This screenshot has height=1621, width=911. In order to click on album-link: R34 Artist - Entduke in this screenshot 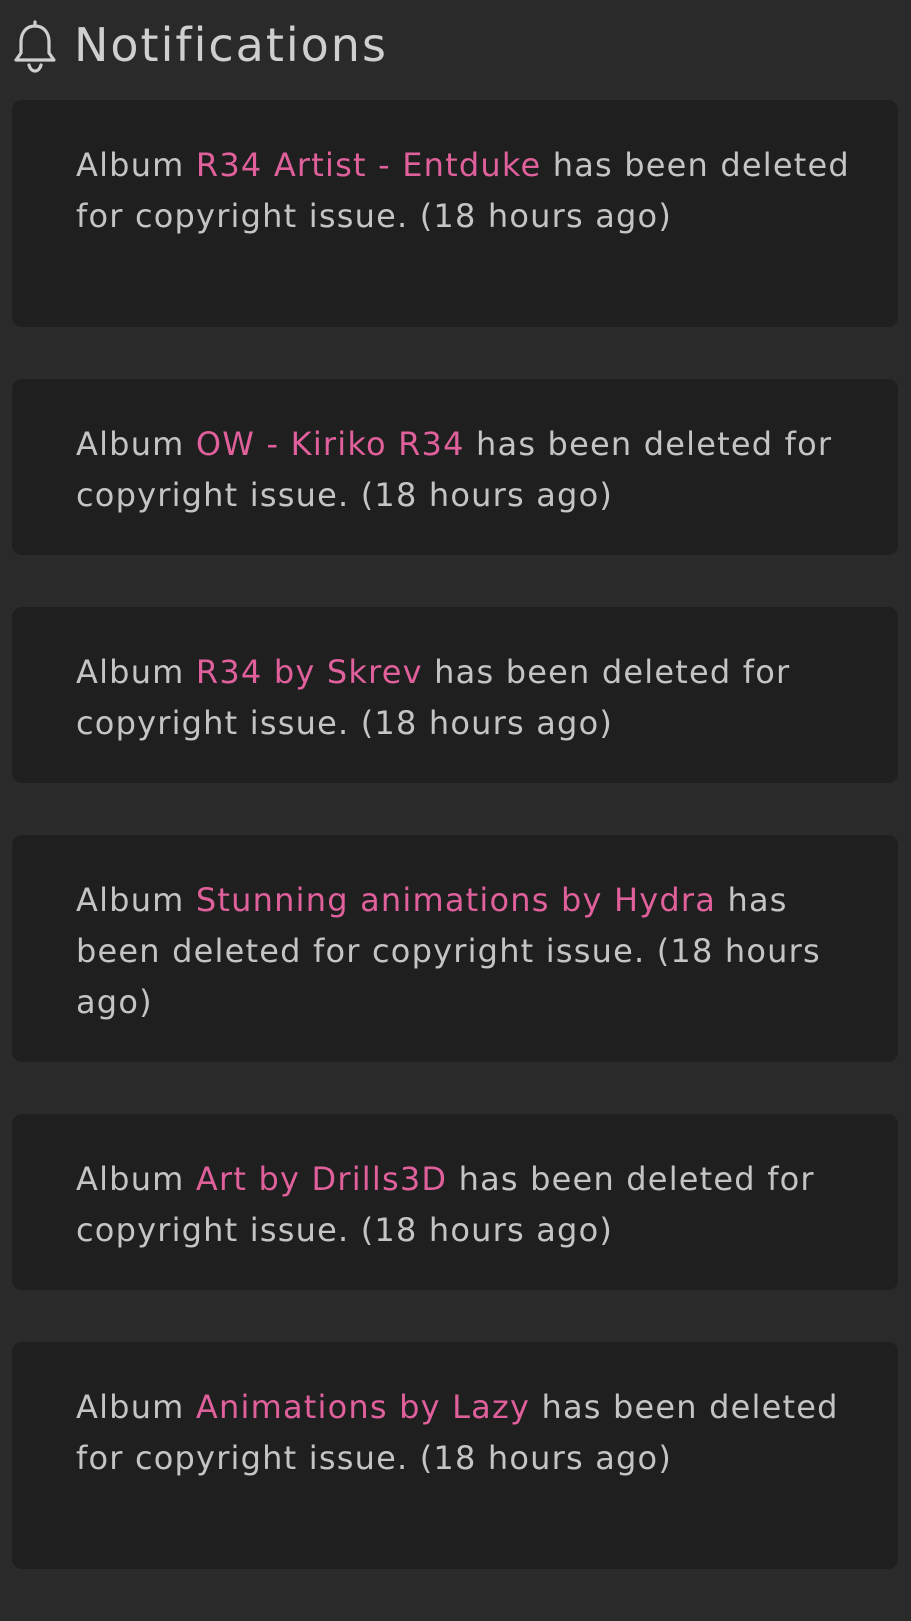, I will do `click(368, 165)`.